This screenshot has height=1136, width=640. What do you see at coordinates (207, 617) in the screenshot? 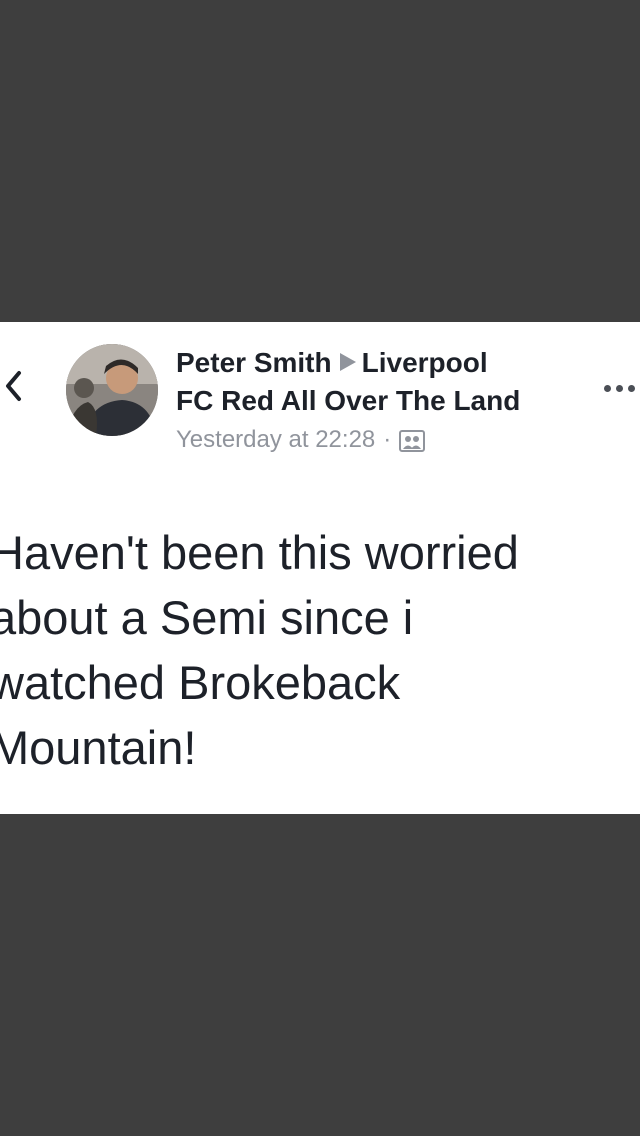
I see `post-text-line: about a Semi since i` at bounding box center [207, 617].